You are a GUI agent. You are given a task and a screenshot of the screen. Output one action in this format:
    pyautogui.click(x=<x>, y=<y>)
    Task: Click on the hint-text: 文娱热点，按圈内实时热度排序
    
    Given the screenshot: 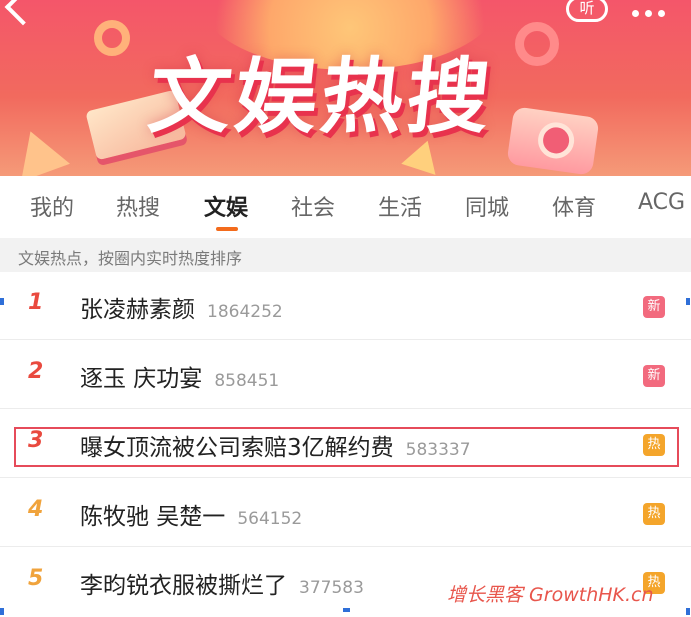 What is the action you would take?
    pyautogui.click(x=130, y=258)
    